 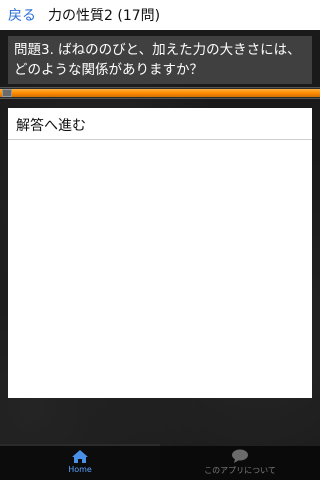 I want to click on home-icon, so click(x=80, y=456).